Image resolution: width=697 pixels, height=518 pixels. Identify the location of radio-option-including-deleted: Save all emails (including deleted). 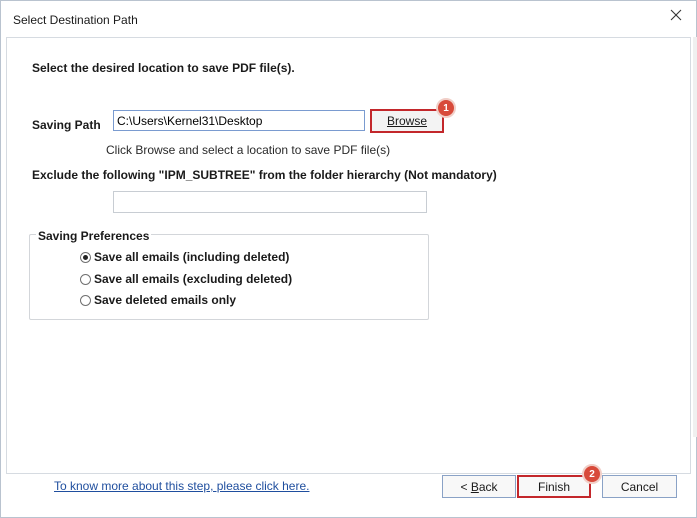
(184, 257).